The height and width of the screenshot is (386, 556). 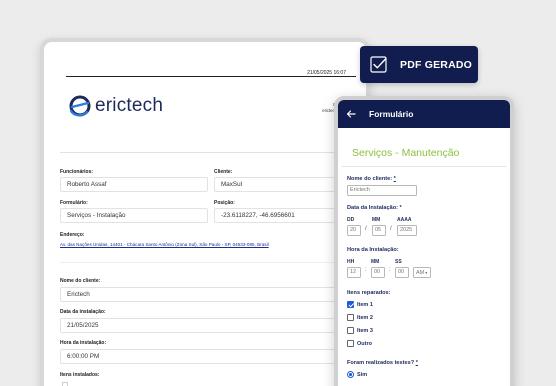 What do you see at coordinates (83, 312) in the screenshot?
I see `data-instalacao-label: Data da instalação:` at bounding box center [83, 312].